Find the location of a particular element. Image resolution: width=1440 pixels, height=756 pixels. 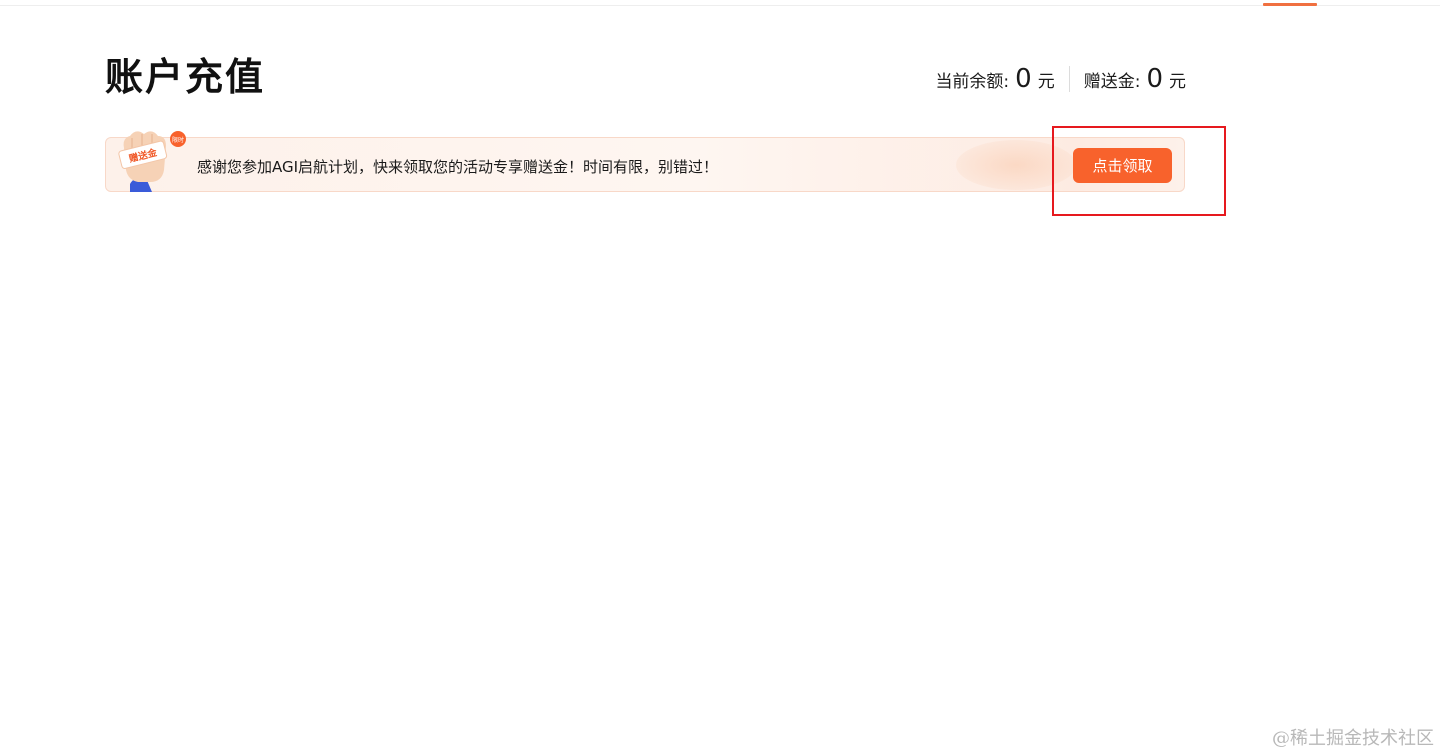

bonus-balance-unit: 元 is located at coordinates (1177, 82).